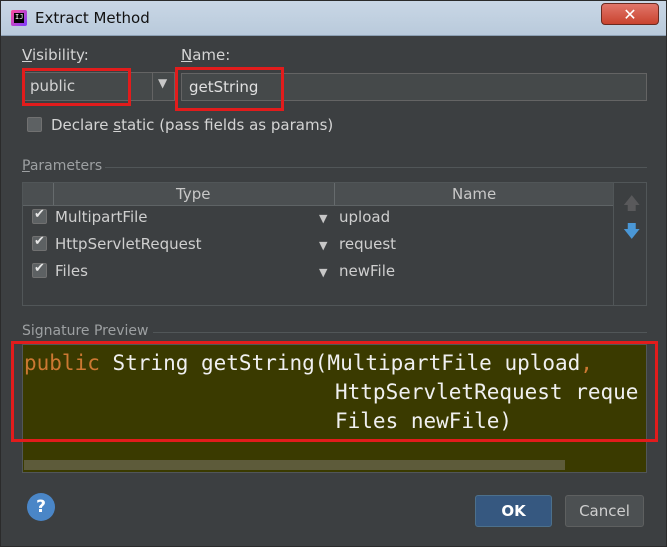  Describe the element at coordinates (367, 271) in the screenshot. I see `param-name-cell: newFile` at that location.